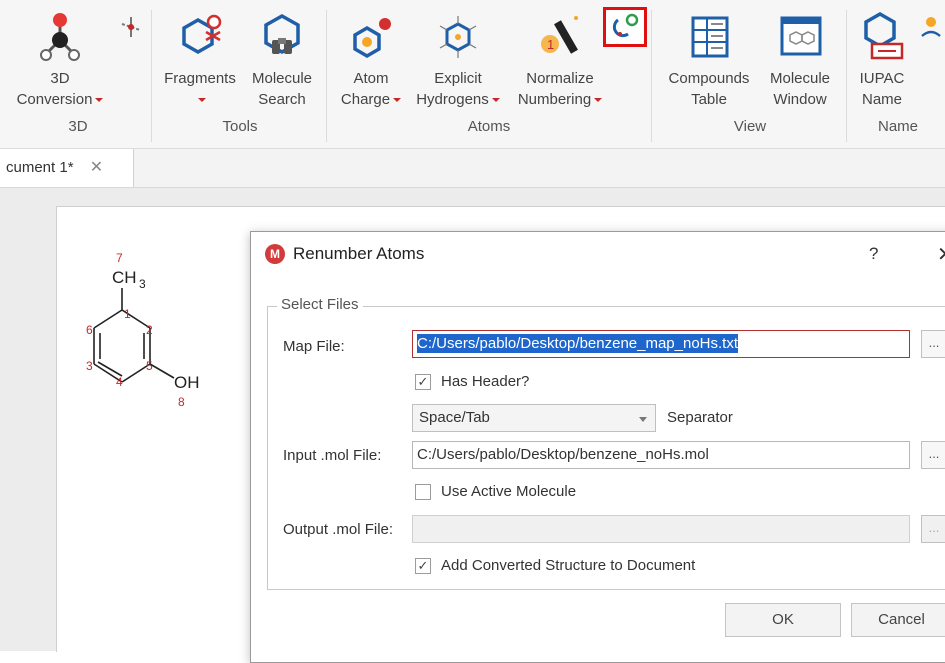  I want to click on tab-label: cument 1*, so click(40, 167).